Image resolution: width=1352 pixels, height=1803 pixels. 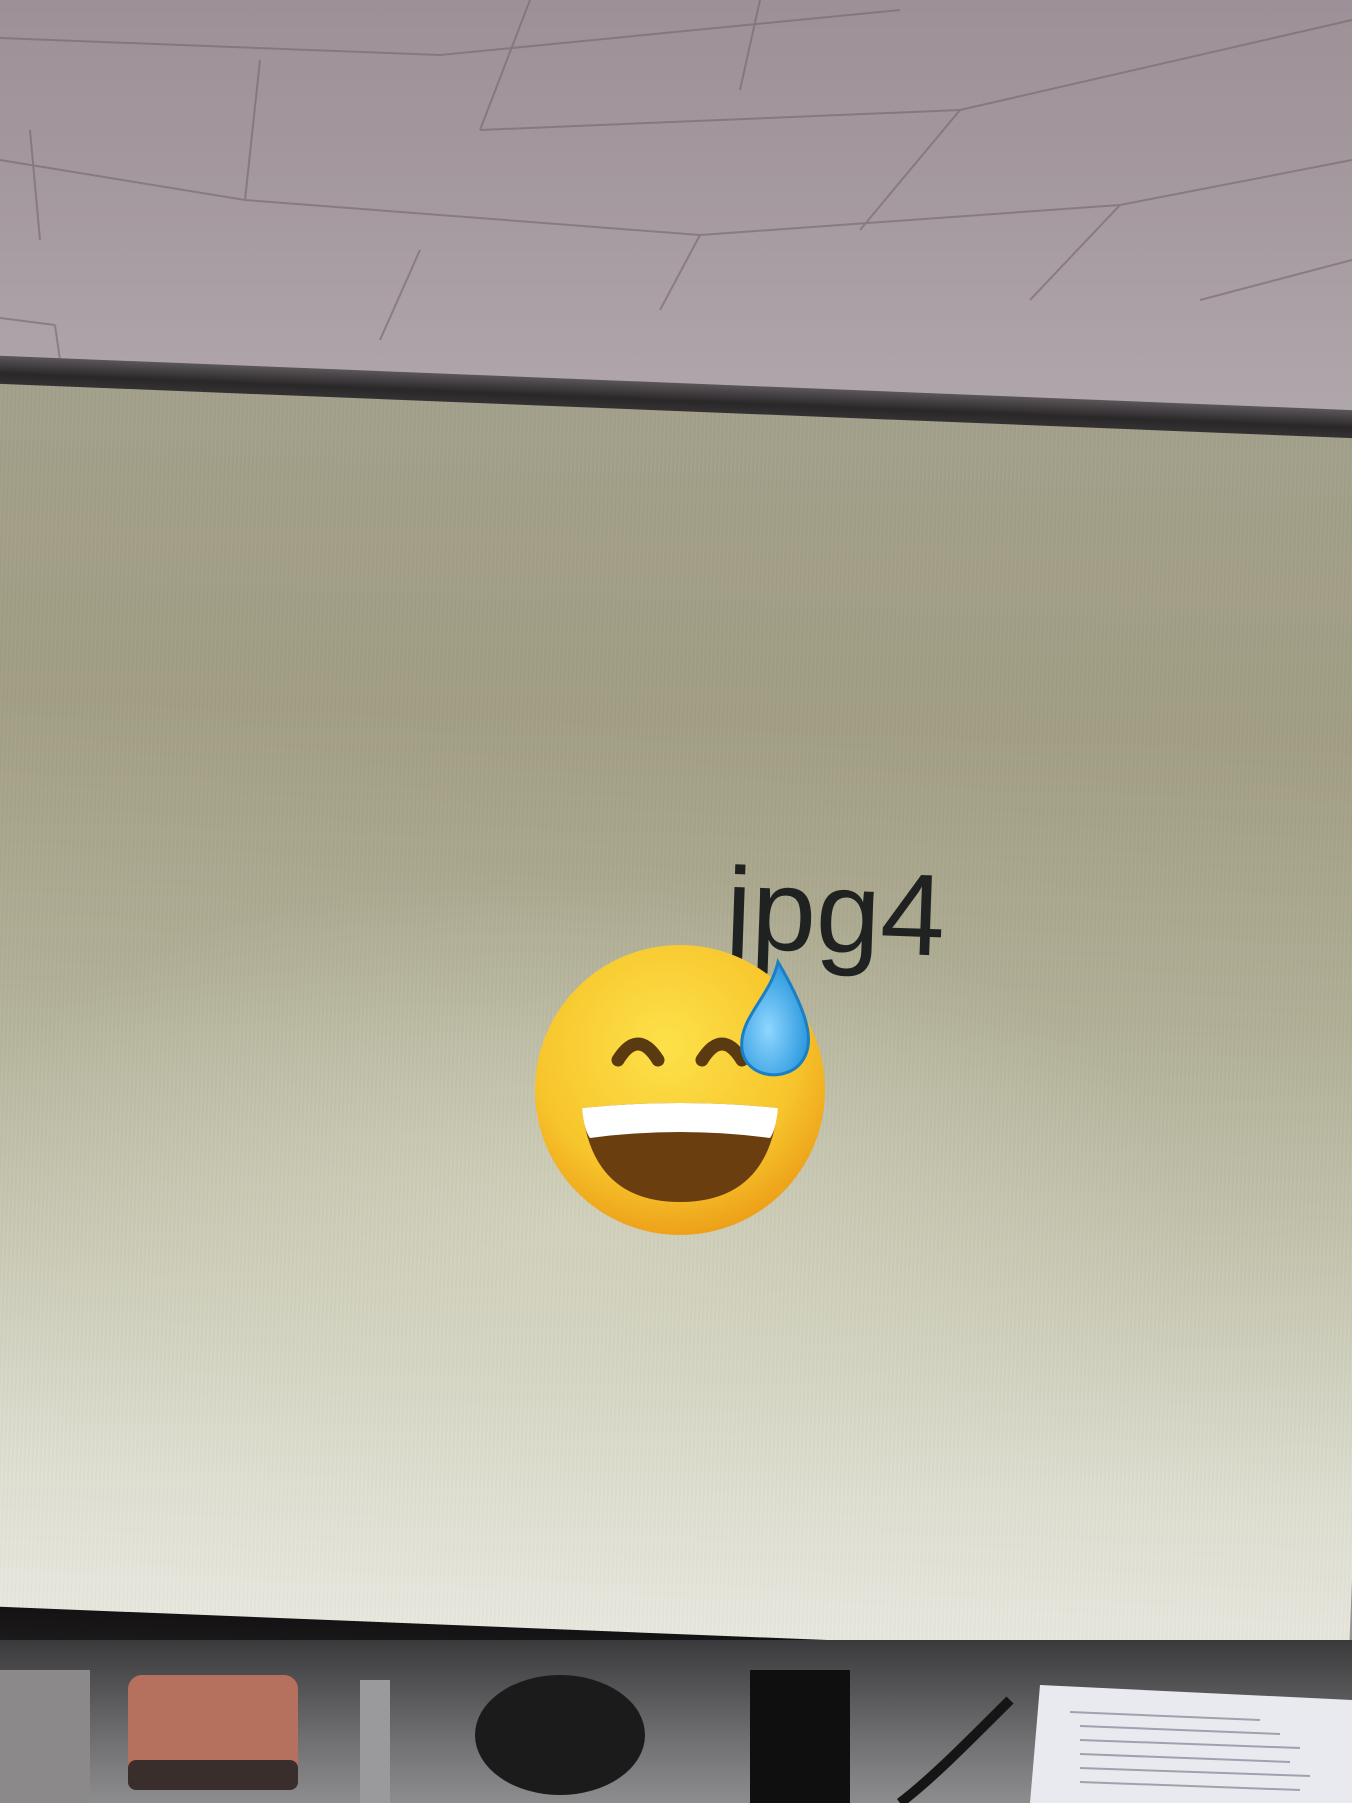 What do you see at coordinates (45, 1736) in the screenshot?
I see `monitor-stand-left` at bounding box center [45, 1736].